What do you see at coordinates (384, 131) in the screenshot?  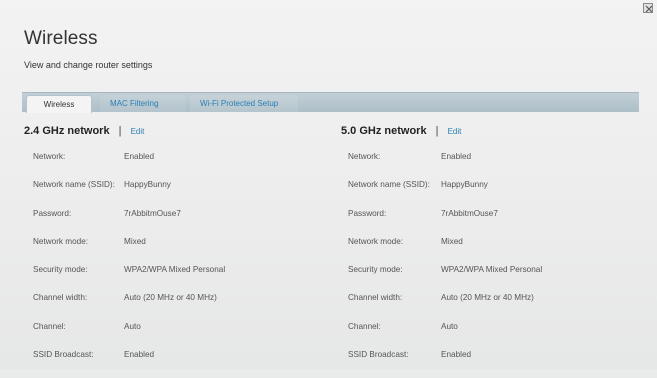 I see `network-50-title: 5.0 GHz network` at bounding box center [384, 131].